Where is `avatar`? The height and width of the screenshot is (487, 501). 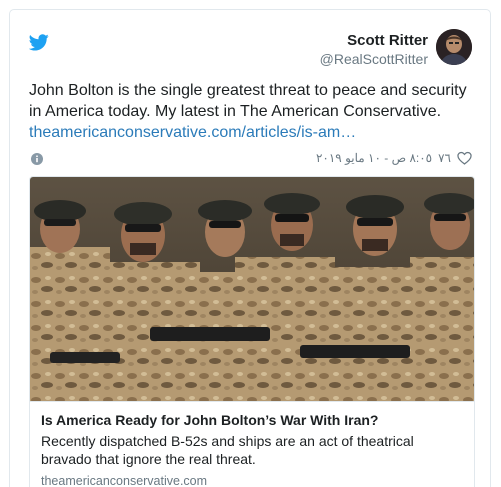
avatar is located at coordinates (454, 47).